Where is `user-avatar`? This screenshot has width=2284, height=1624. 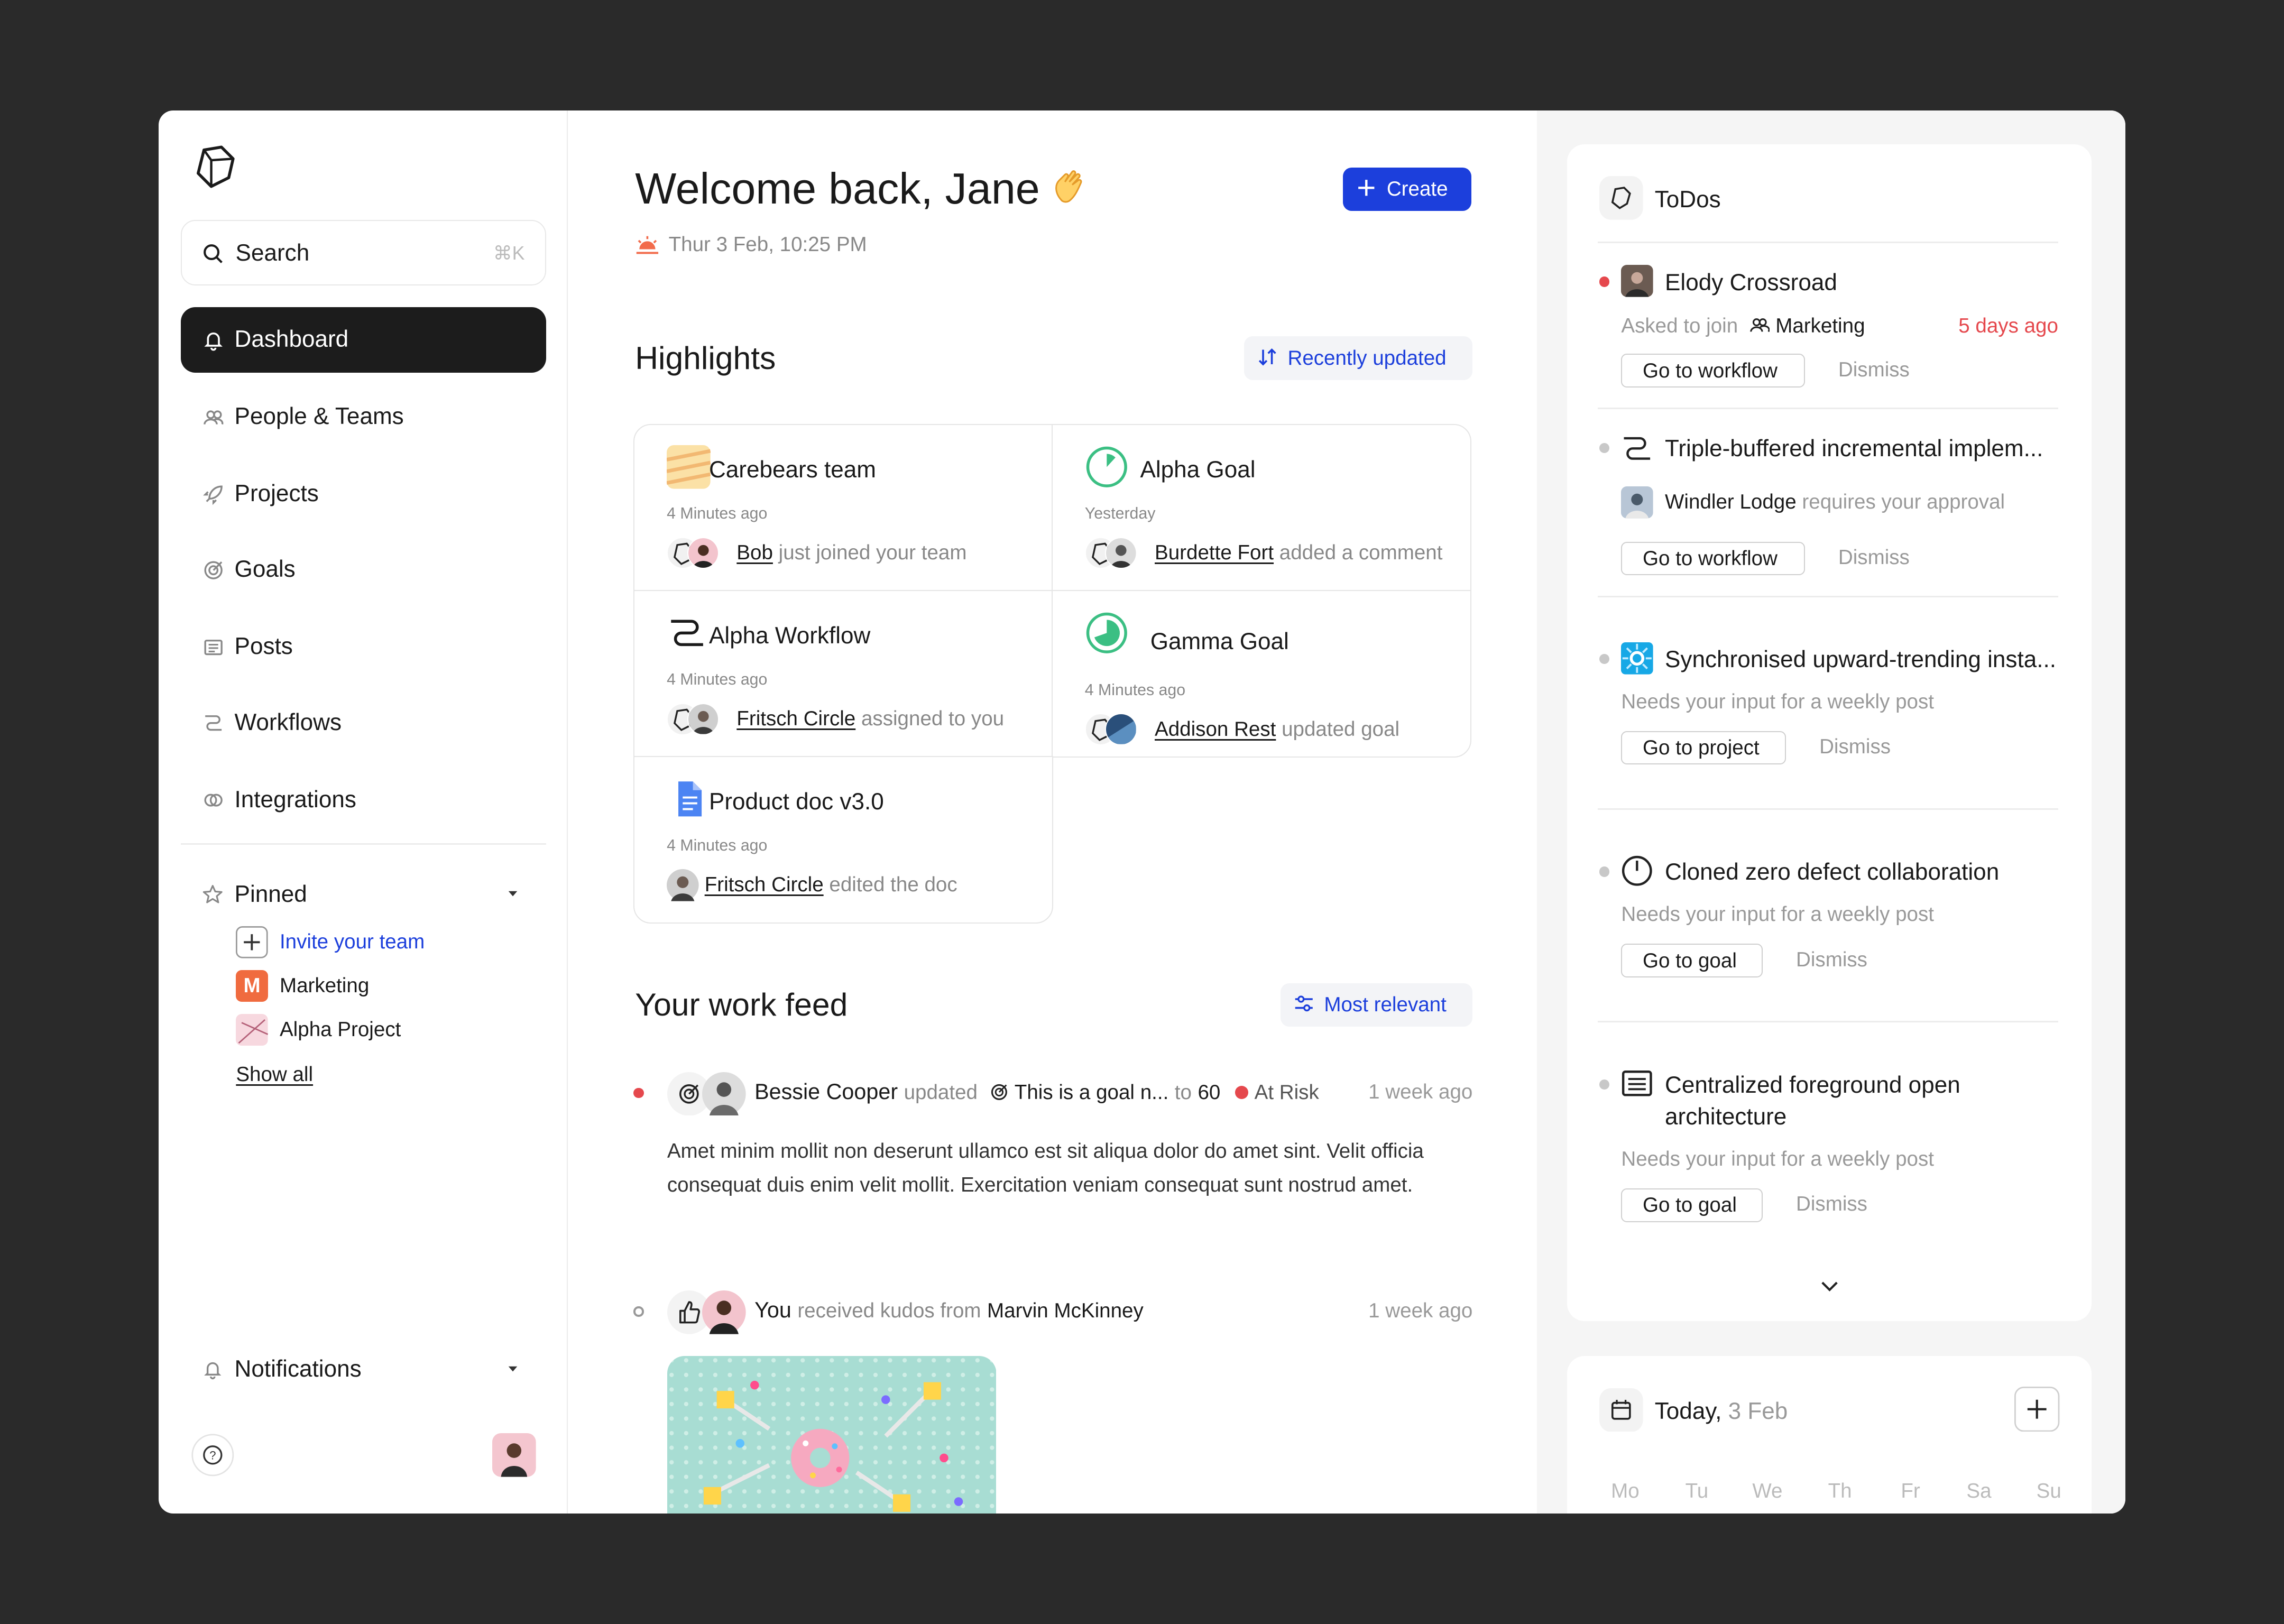 user-avatar is located at coordinates (514, 1455).